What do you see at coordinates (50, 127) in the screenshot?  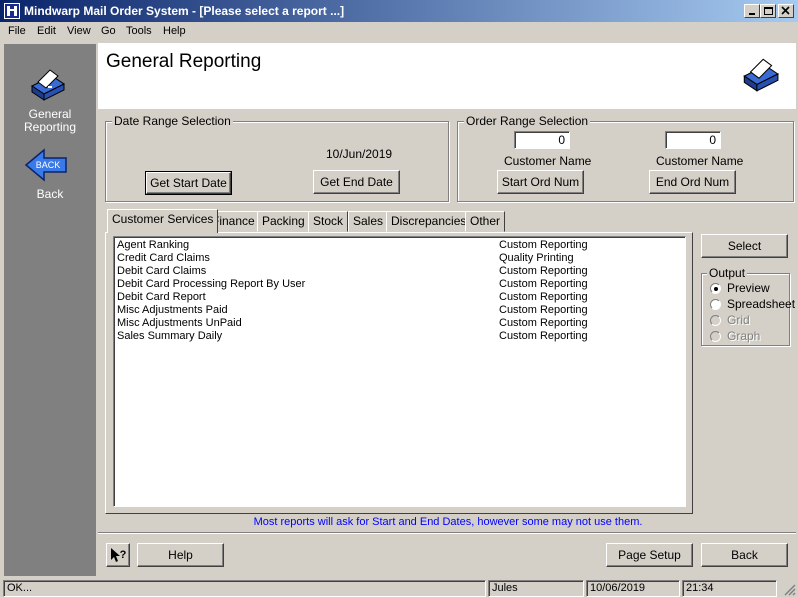 I see `sidebar-label-reporting: Reporting` at bounding box center [50, 127].